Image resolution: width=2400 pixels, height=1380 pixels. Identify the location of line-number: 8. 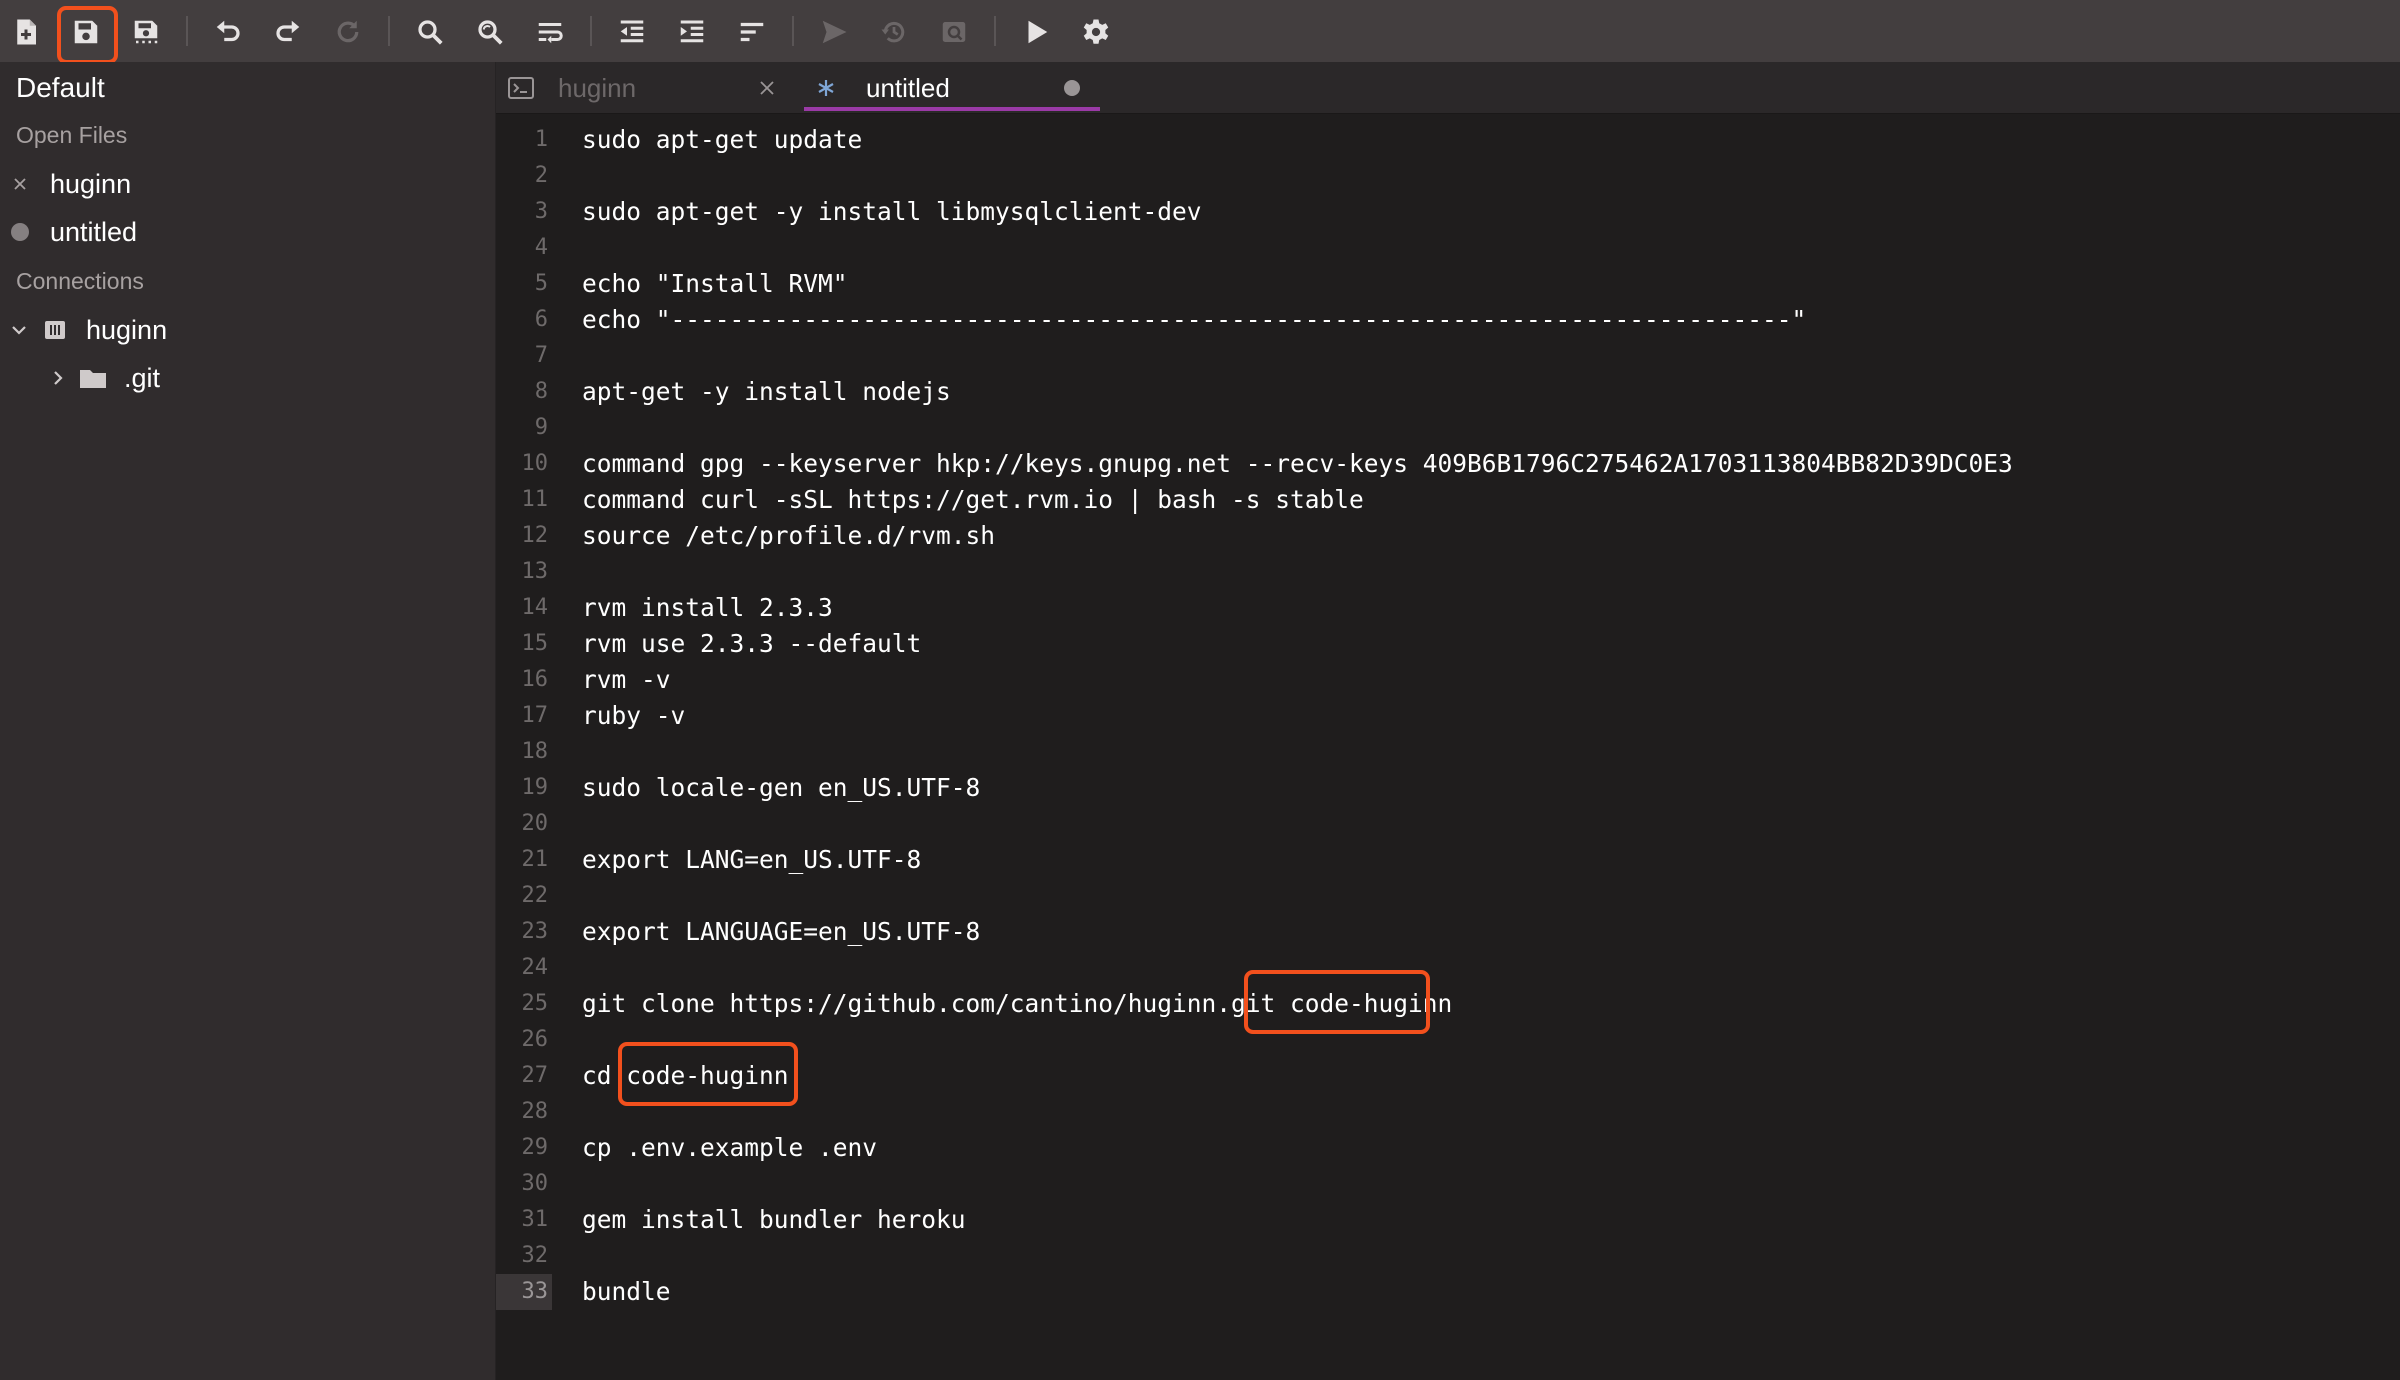
(541, 391).